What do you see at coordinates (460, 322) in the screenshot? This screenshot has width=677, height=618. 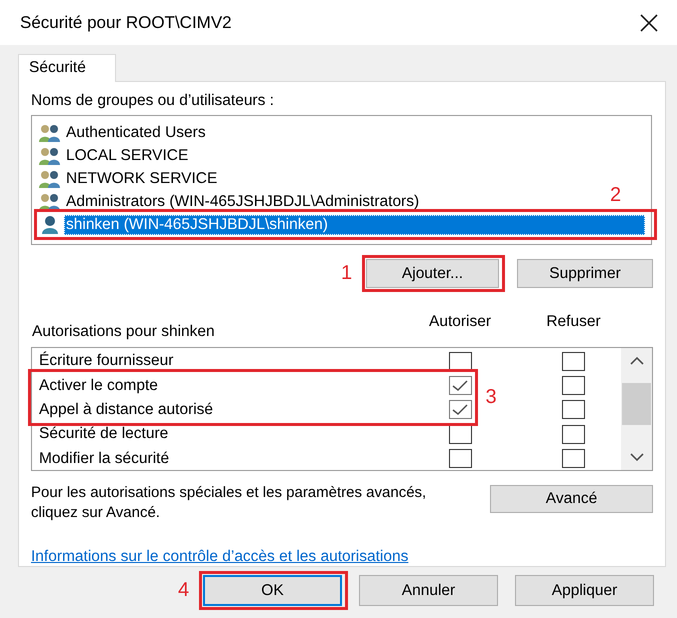 I see `column-header: Autoriser` at bounding box center [460, 322].